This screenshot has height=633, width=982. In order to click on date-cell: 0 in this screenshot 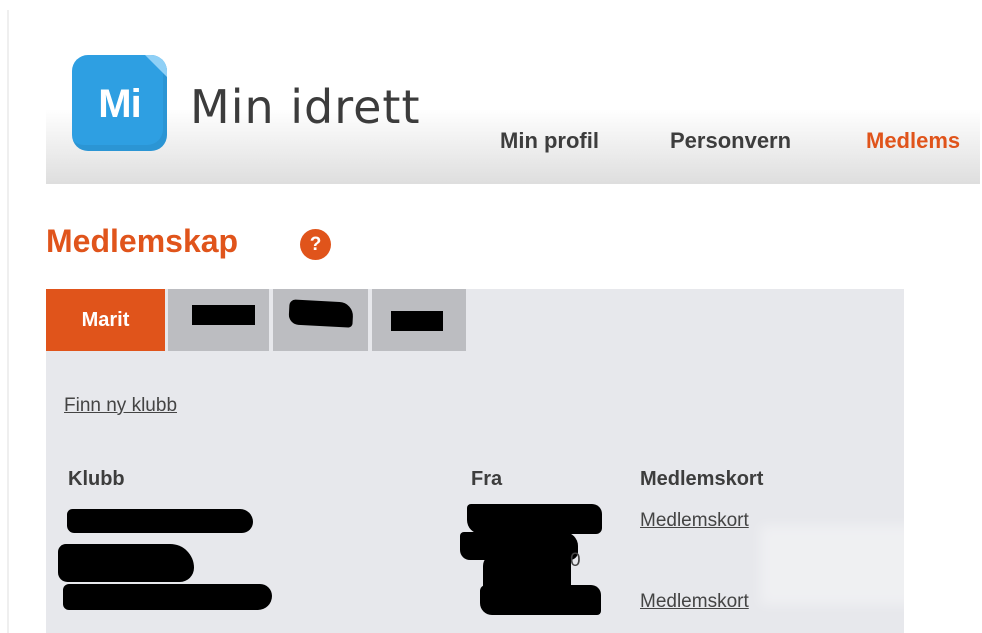, I will do `click(575, 560)`.